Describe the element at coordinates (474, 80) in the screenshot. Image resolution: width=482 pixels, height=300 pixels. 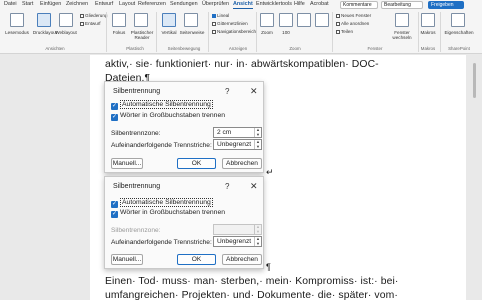
I see `scrollbar-thumb` at that location.